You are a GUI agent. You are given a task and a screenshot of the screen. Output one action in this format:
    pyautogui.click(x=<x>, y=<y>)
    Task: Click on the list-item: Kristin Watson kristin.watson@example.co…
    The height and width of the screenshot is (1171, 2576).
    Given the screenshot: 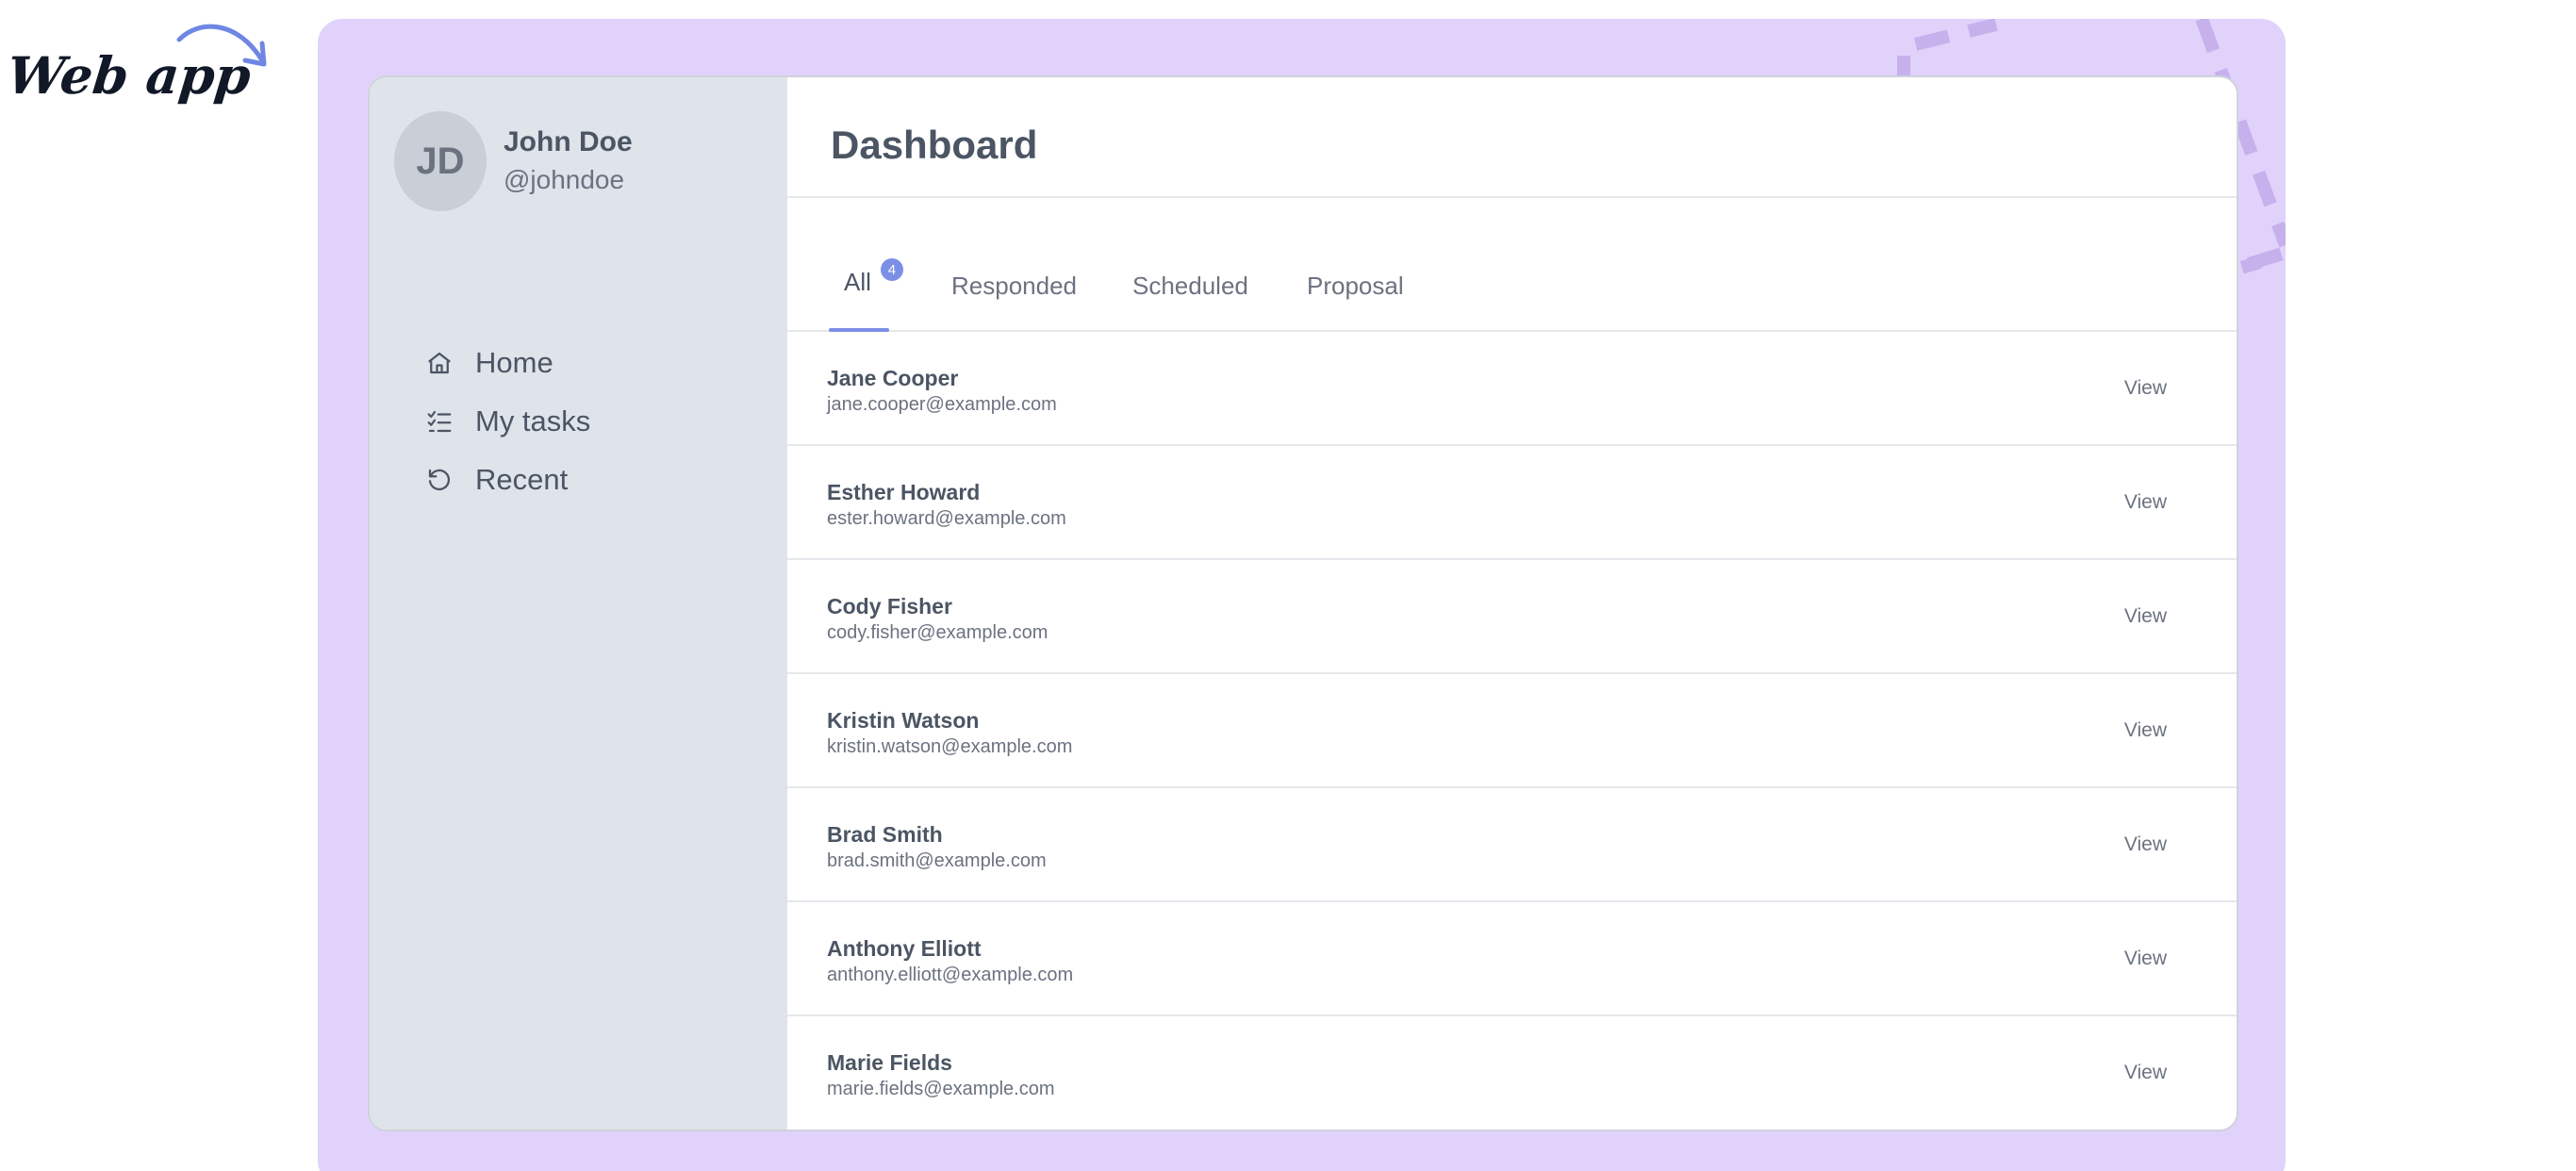 What is the action you would take?
    pyautogui.click(x=1512, y=731)
    